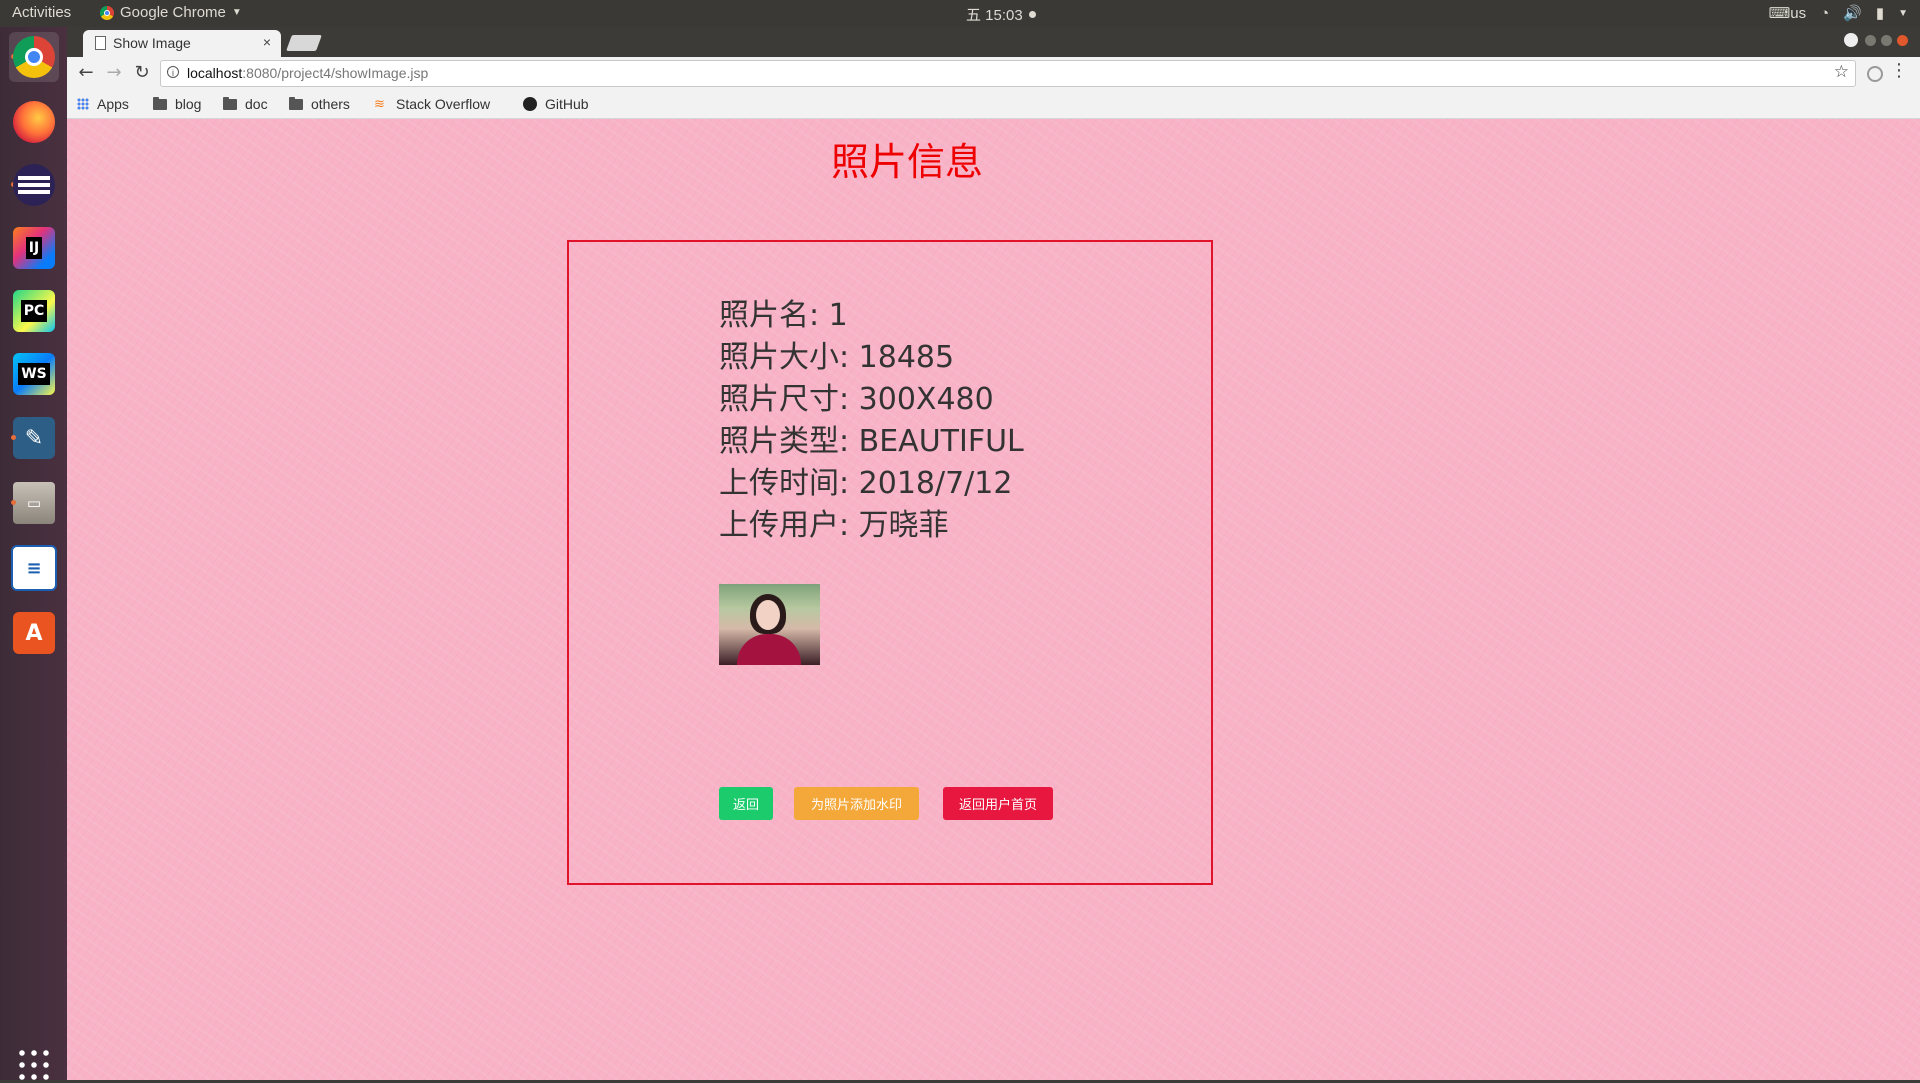  Describe the element at coordinates (1788, 13) in the screenshot. I see `keyboard-icon: ⌨us` at that location.